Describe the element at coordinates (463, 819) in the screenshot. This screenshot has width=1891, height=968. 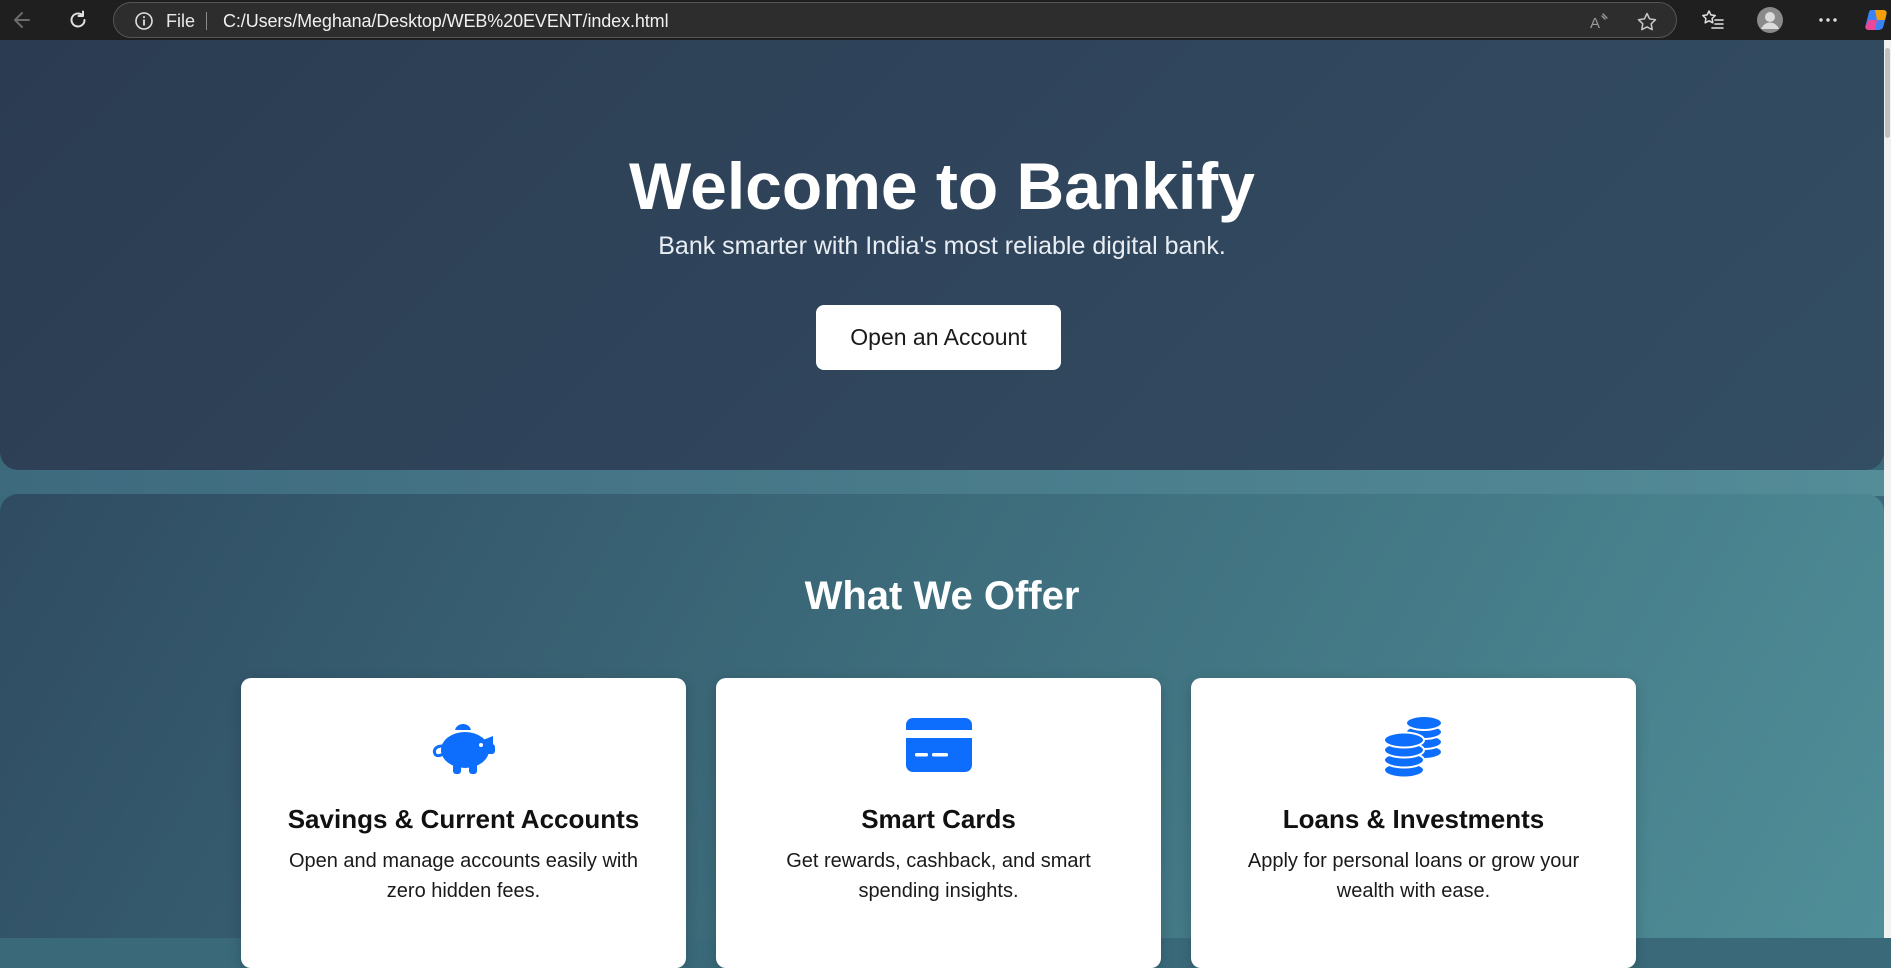
I see `card-title: Savings & Current Accounts` at that location.